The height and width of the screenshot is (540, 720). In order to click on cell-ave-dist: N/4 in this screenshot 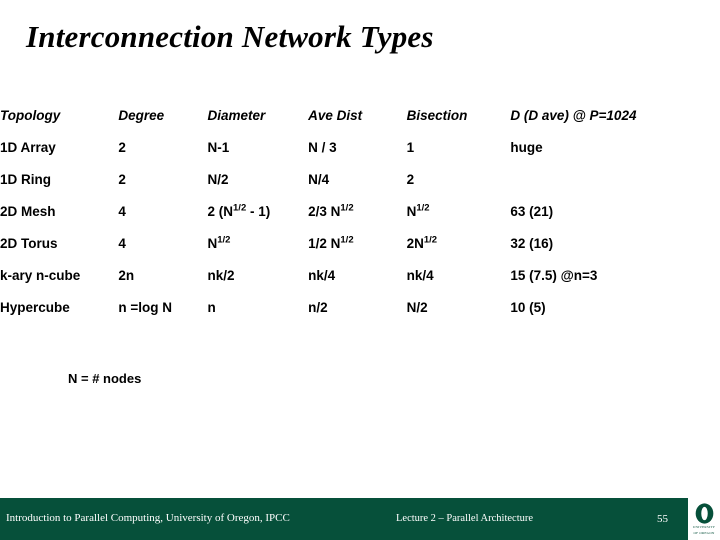, I will do `click(319, 179)`.